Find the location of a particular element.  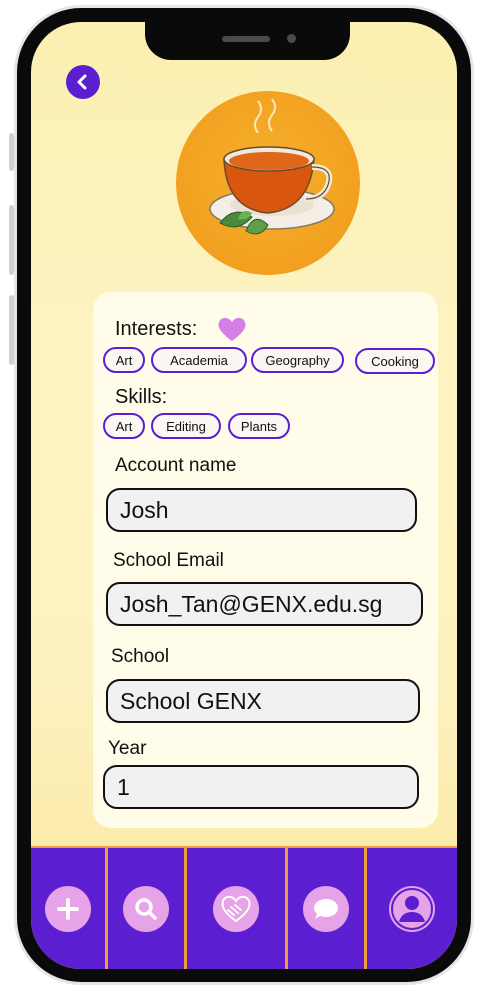

bottom-nav-bar is located at coordinates (244, 907).